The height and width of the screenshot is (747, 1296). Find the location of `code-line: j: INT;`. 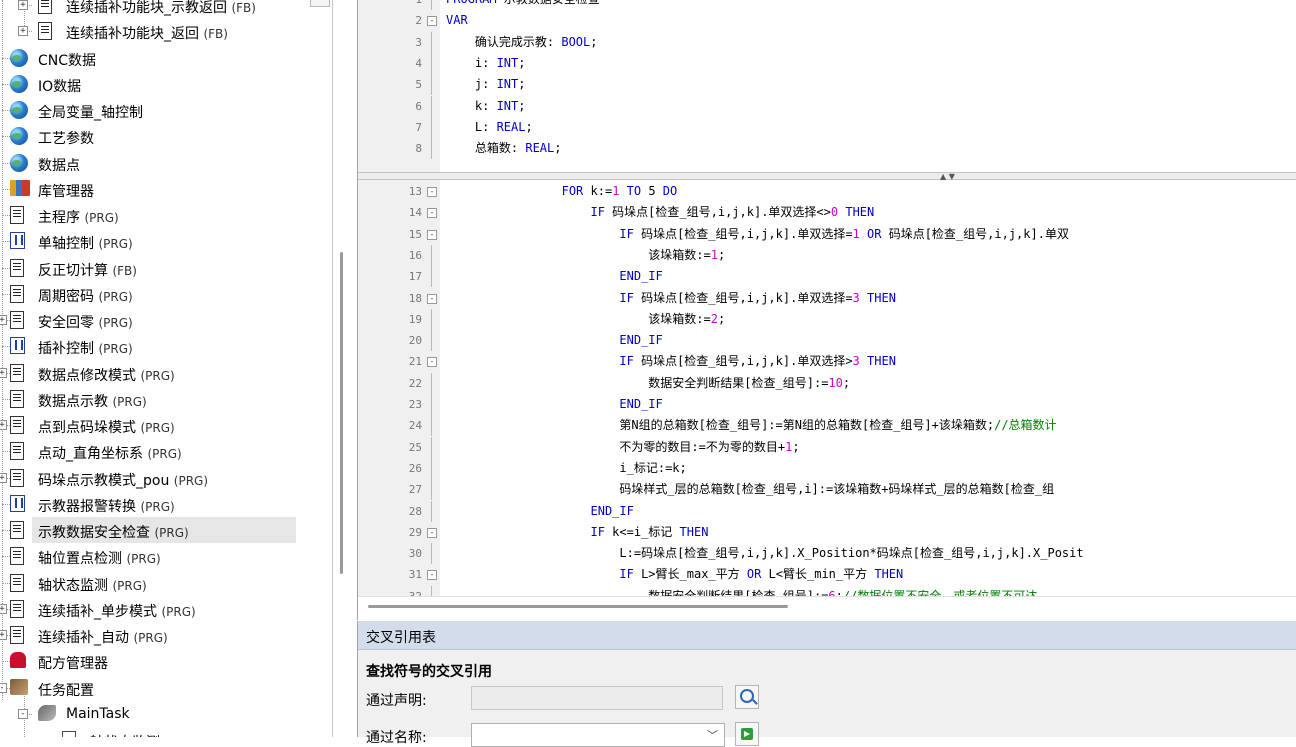

code-line: j: INT; is located at coordinates (486, 84).